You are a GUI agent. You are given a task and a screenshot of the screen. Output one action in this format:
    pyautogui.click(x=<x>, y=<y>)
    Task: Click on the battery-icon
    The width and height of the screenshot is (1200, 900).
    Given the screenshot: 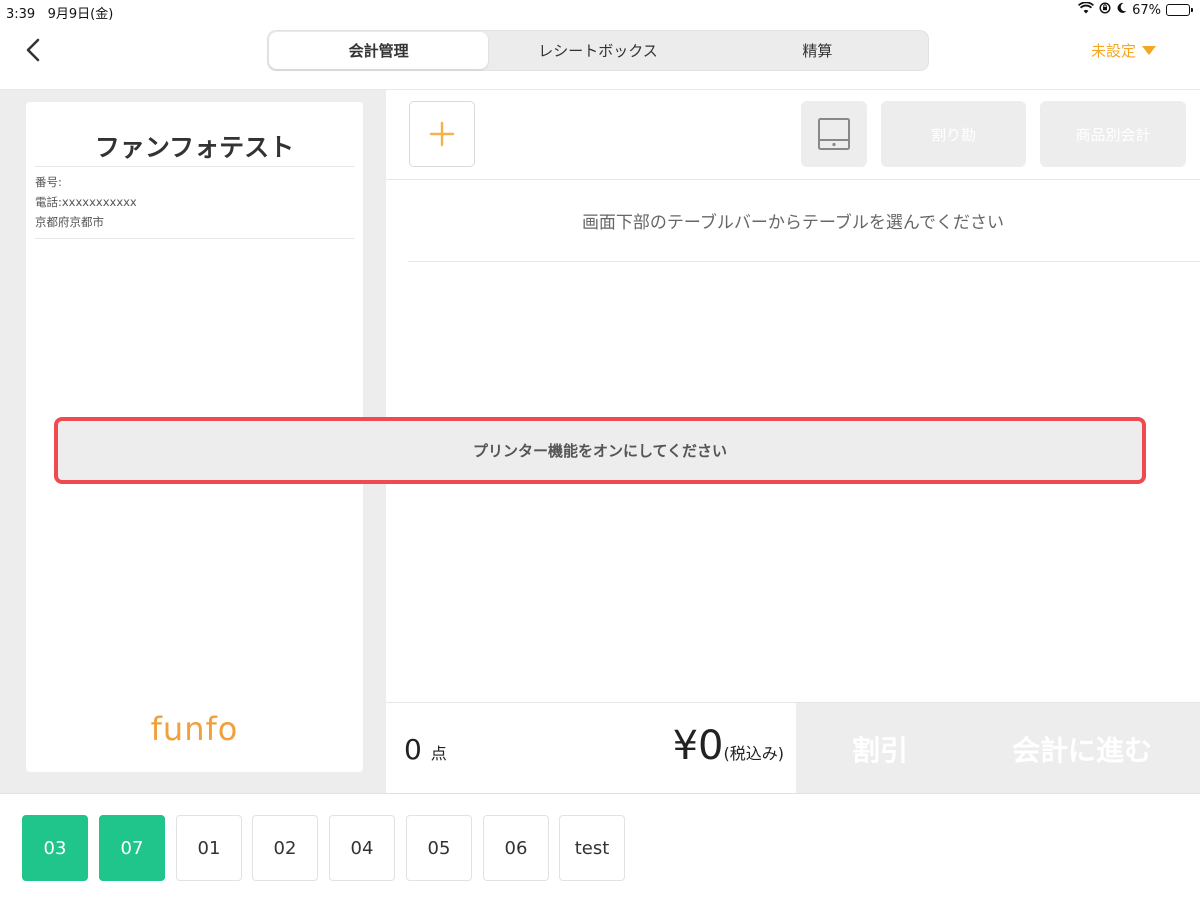 What is the action you would take?
    pyautogui.click(x=1179, y=10)
    